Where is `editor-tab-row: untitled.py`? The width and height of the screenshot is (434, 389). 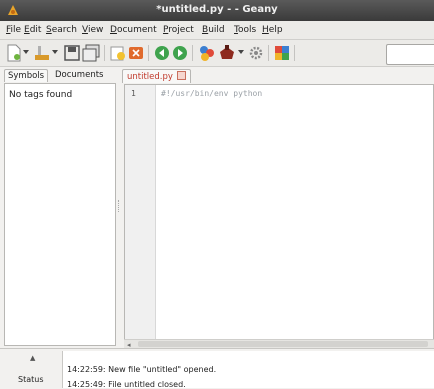
editor-tab-row: untitled.py is located at coordinates (278, 75).